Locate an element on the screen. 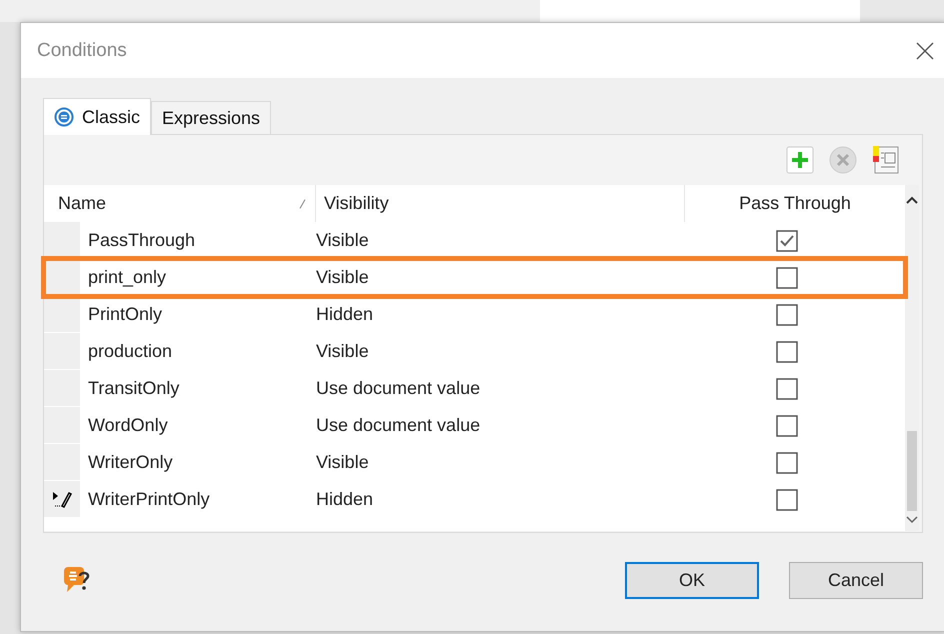 This screenshot has height=634, width=944. table-cell: TransitOnly is located at coordinates (134, 388).